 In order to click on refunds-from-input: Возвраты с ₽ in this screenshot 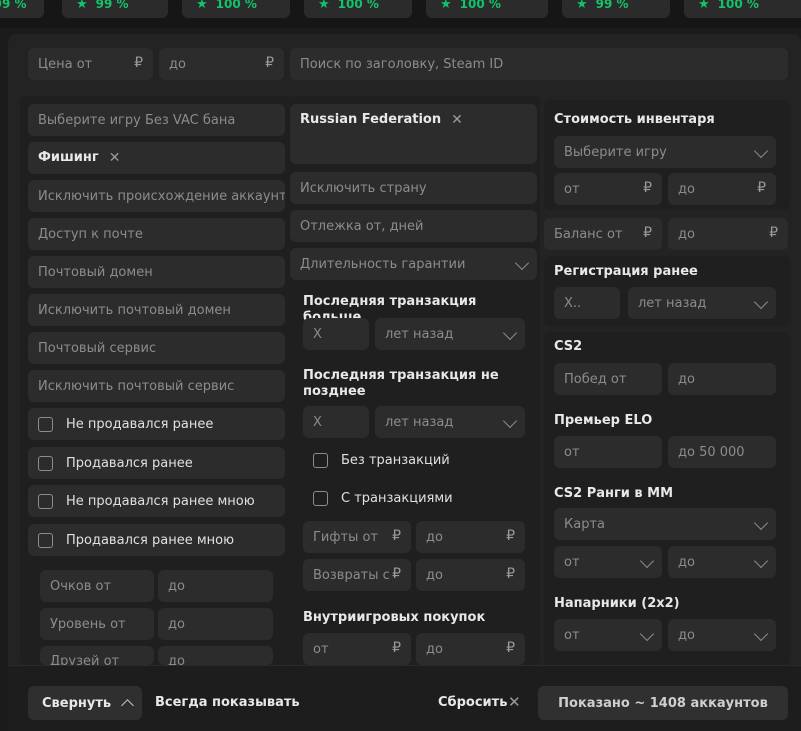, I will do `click(357, 575)`.